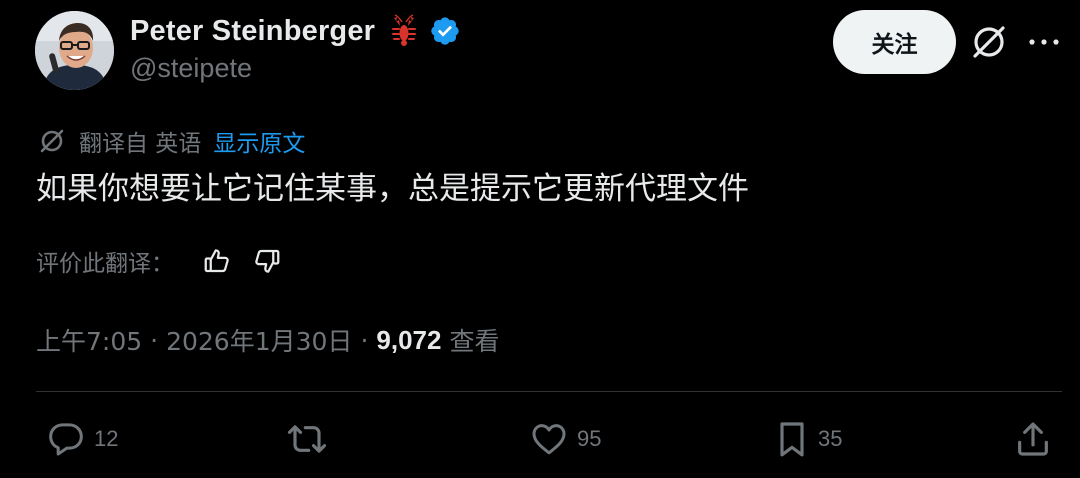 The image size is (1080, 478). What do you see at coordinates (106, 438) in the screenshot?
I see `reply-count: 12` at bounding box center [106, 438].